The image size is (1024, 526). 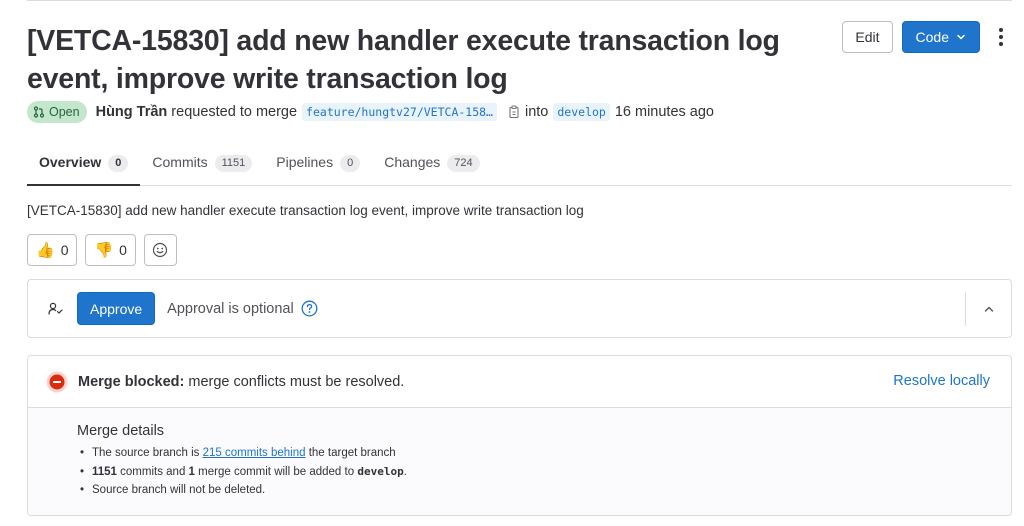 I want to click on tab-label: Overview, so click(x=70, y=162).